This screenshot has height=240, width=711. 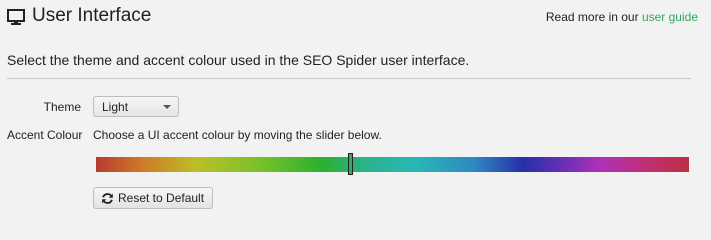 What do you see at coordinates (92, 15) in the screenshot?
I see `page-title: User Interface` at bounding box center [92, 15].